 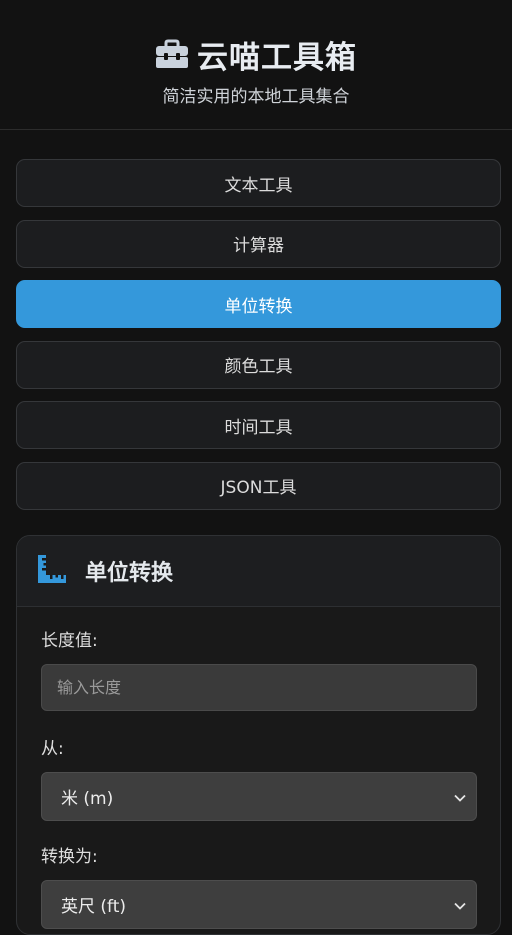 I want to click on app-header: 云喵工具箱 简洁实用的本地工具集合, so click(x=256, y=65).